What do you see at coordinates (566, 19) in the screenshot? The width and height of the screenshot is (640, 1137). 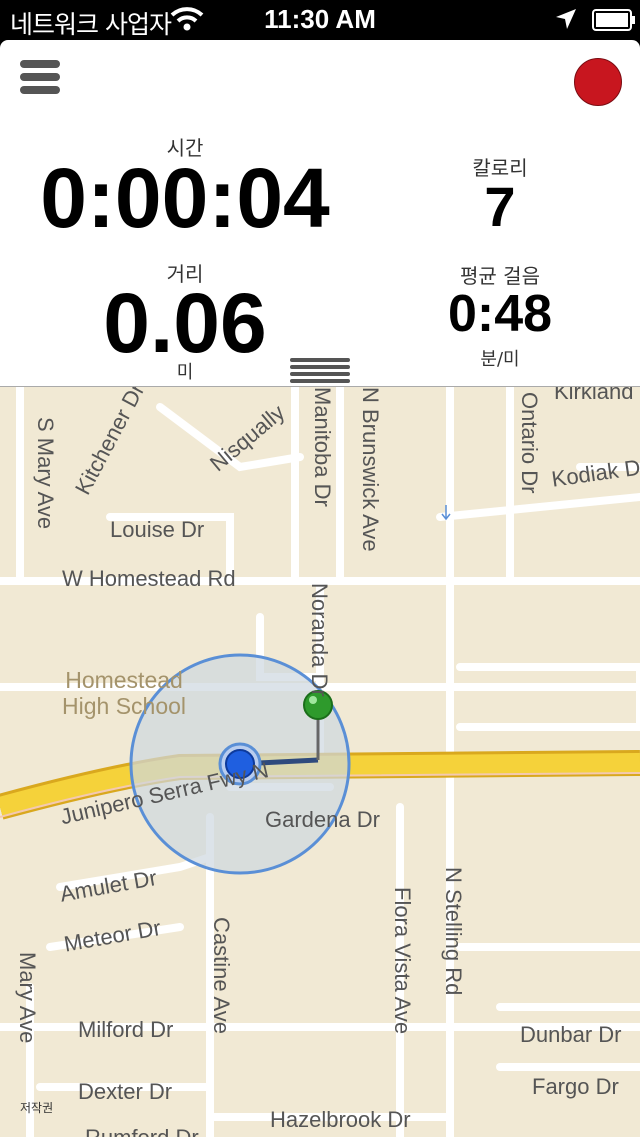 I see `location-arrow-icon` at bounding box center [566, 19].